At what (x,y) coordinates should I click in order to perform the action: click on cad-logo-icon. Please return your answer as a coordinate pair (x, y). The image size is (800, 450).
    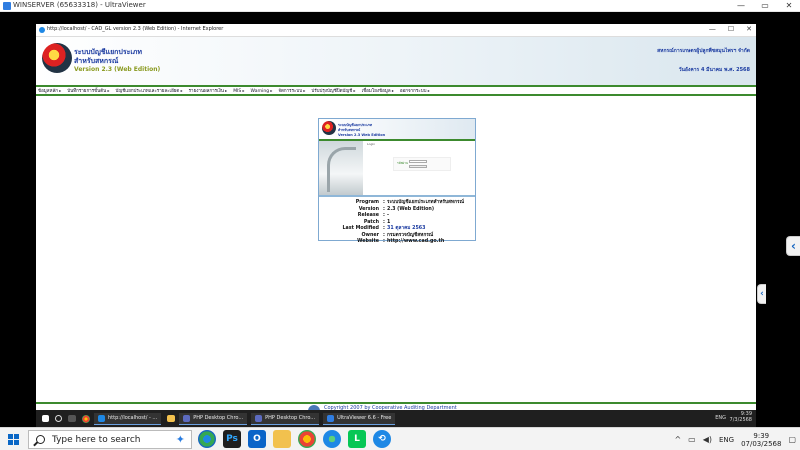
    Looking at the image, I should click on (57, 58).